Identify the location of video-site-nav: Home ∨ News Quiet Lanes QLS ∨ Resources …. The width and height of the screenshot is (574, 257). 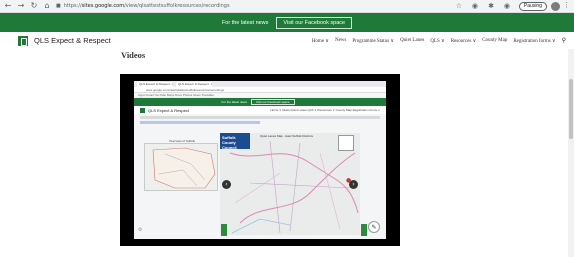
(325, 110).